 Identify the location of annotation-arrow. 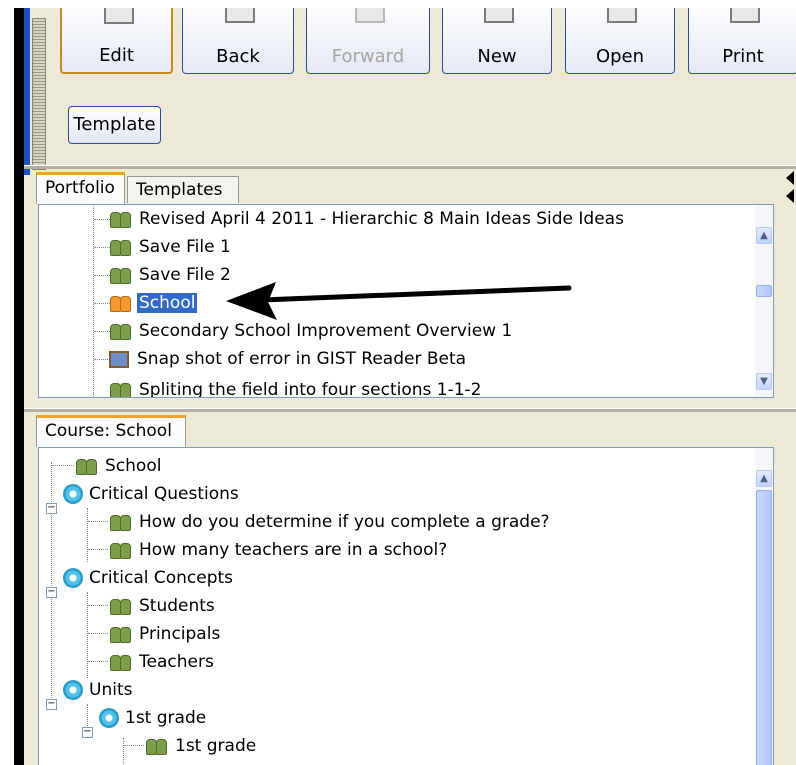
(399, 301).